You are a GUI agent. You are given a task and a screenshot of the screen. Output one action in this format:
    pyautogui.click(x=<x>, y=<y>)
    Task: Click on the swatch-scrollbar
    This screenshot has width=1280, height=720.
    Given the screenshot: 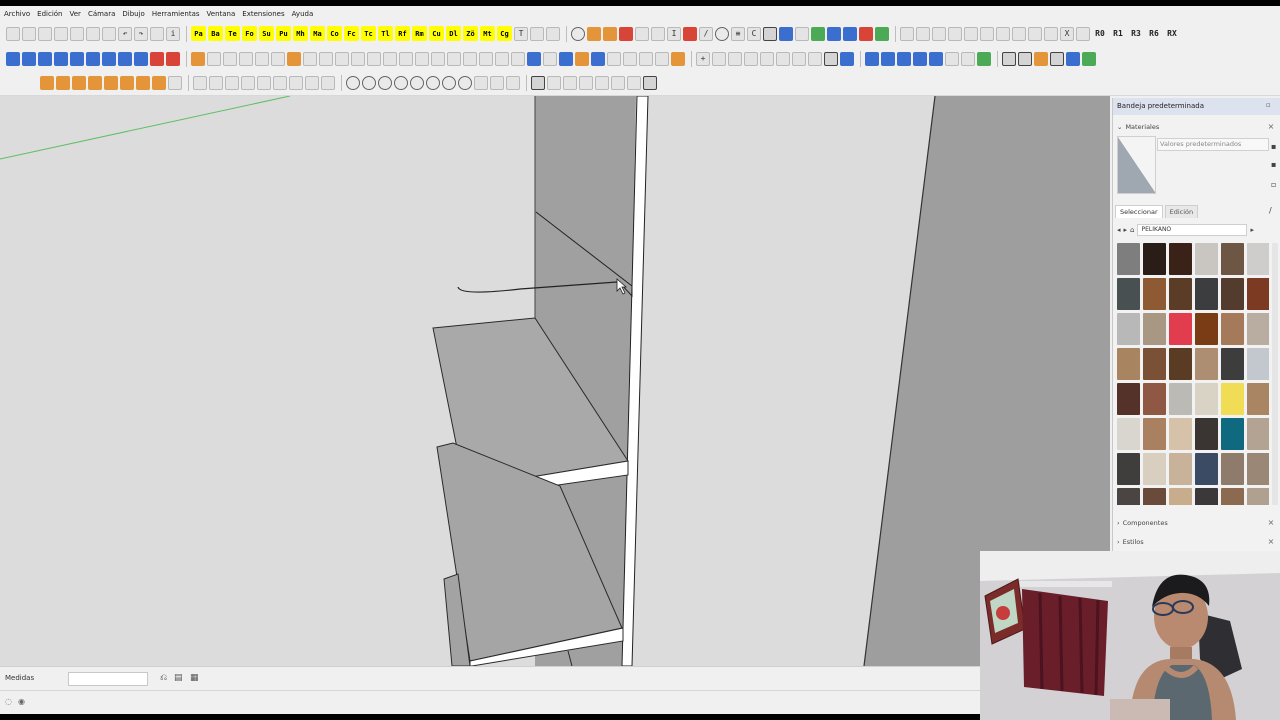 What is the action you would take?
    pyautogui.click(x=1275, y=374)
    